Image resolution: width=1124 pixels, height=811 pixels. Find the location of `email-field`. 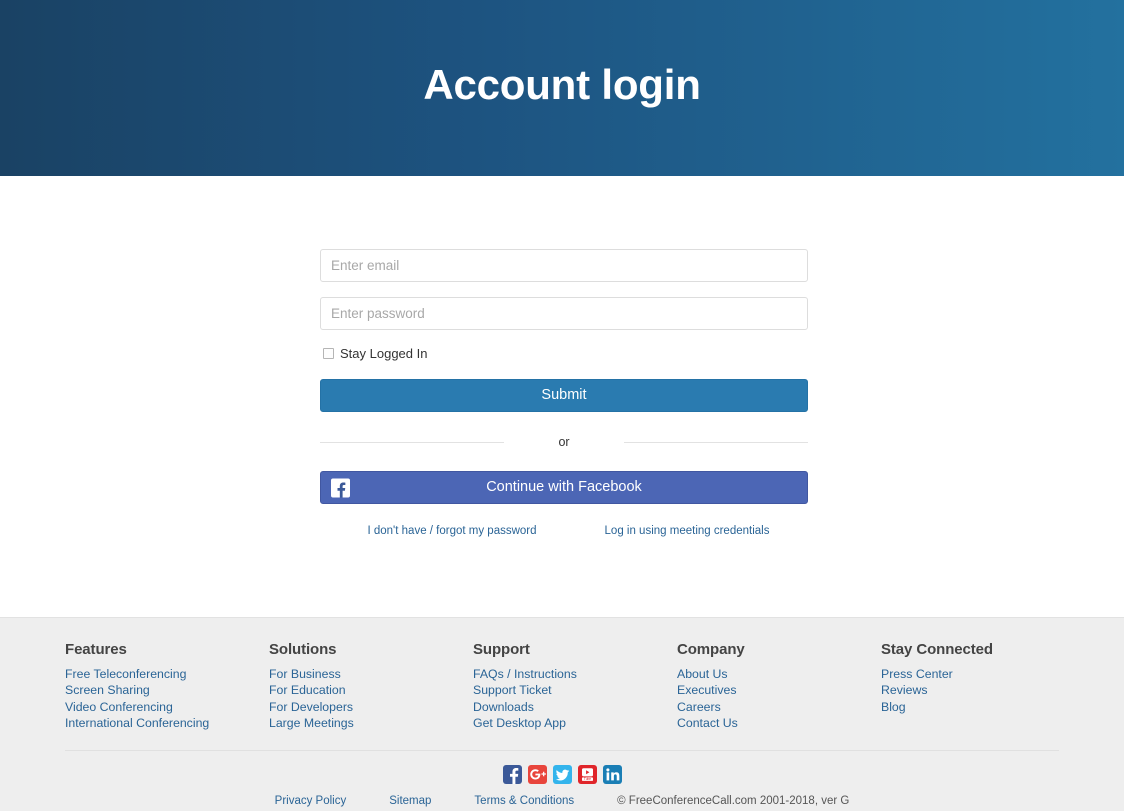

email-field is located at coordinates (564, 265).